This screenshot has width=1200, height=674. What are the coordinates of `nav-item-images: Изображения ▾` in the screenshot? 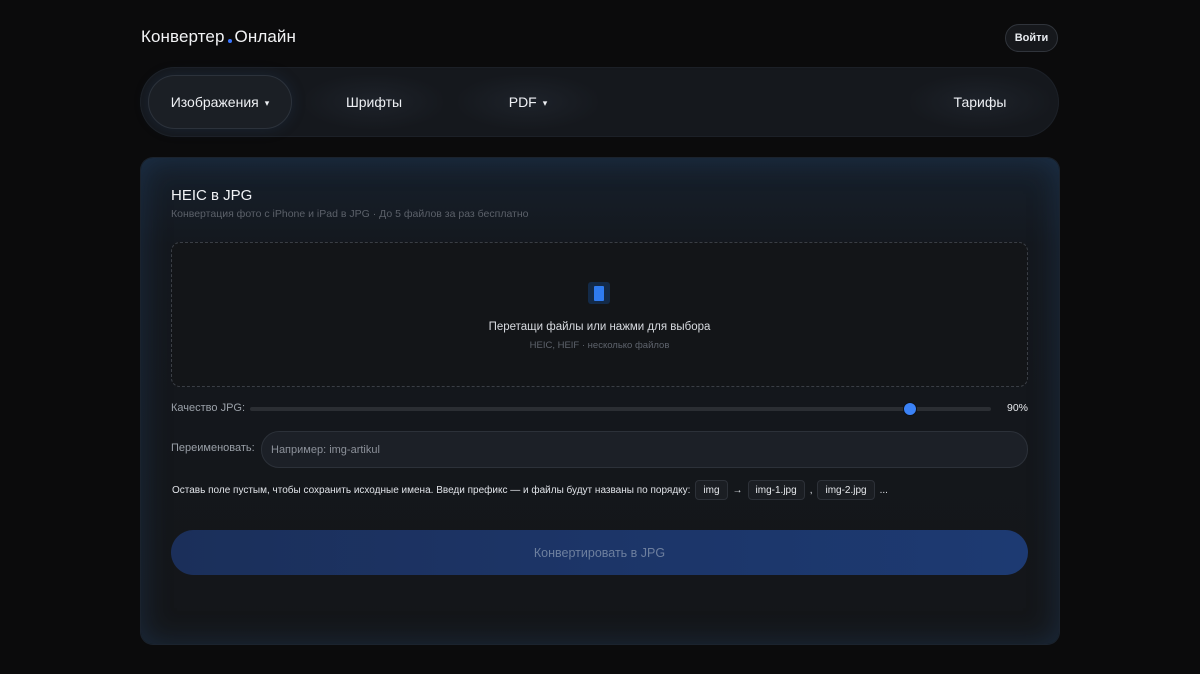 It's located at (220, 102).